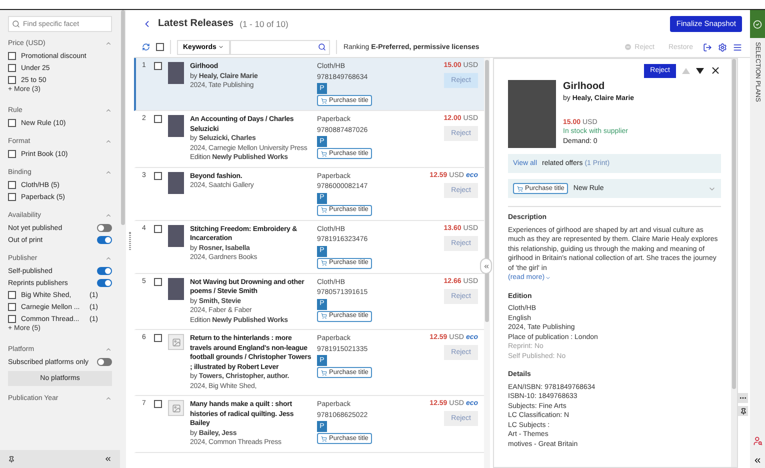 This screenshot has width=765, height=468. I want to click on settings-icon, so click(722, 47).